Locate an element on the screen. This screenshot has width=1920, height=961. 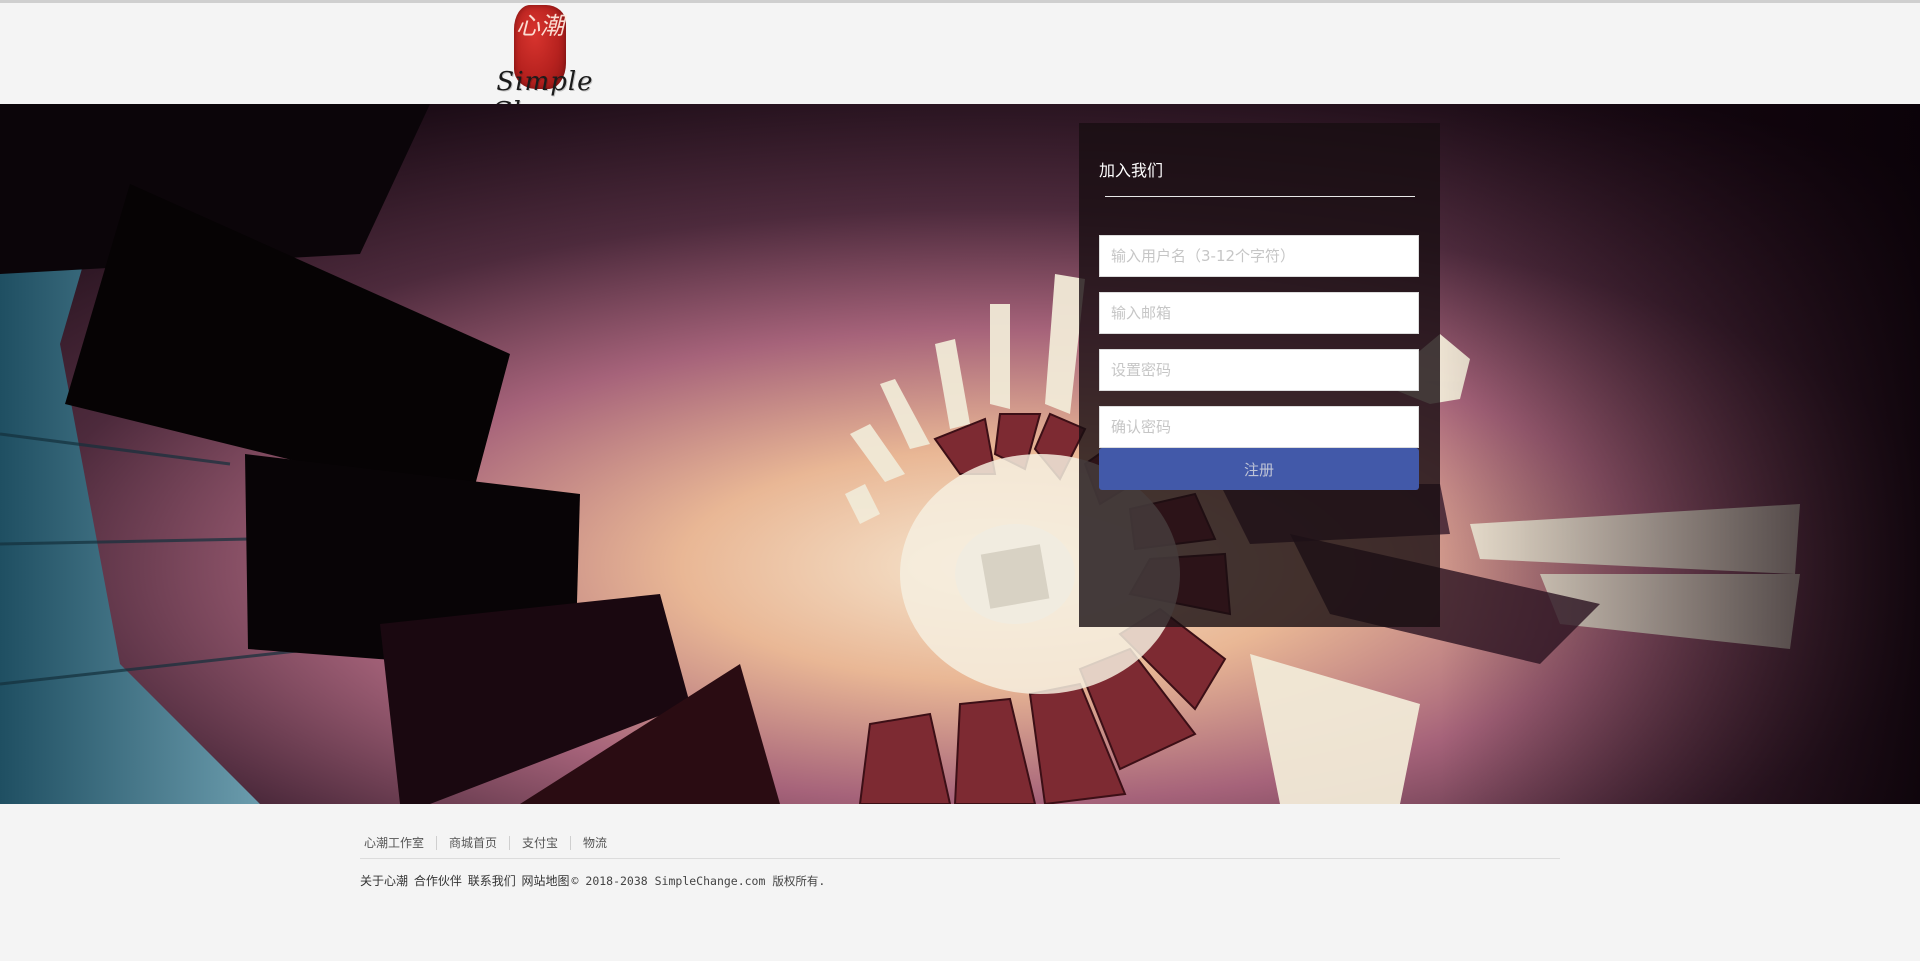
footer-link-alipay: 支付宝 is located at coordinates (539, 843).